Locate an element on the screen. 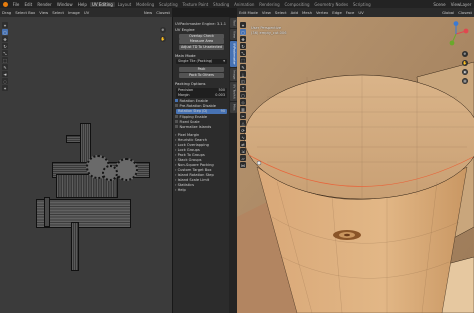 The width and height of the screenshot is (474, 313). loop-cut-tool-icon: ▥ is located at coordinates (243, 109).